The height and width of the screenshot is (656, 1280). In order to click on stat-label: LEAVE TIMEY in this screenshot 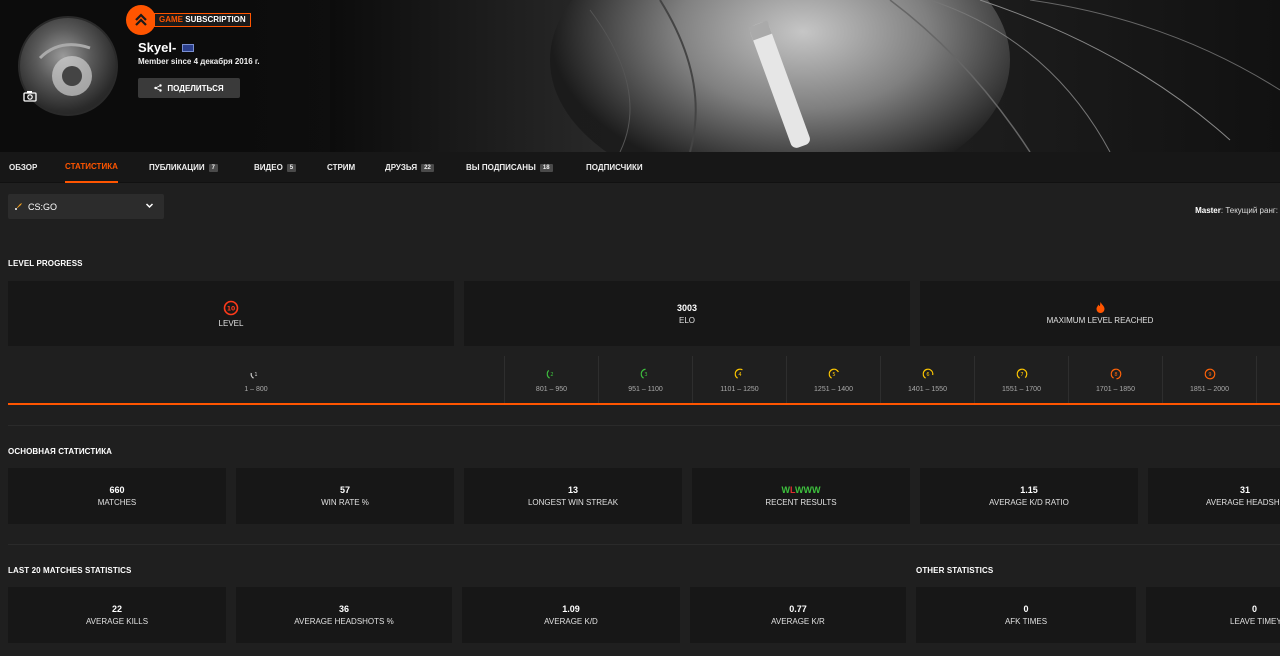, I will do `click(1255, 621)`.